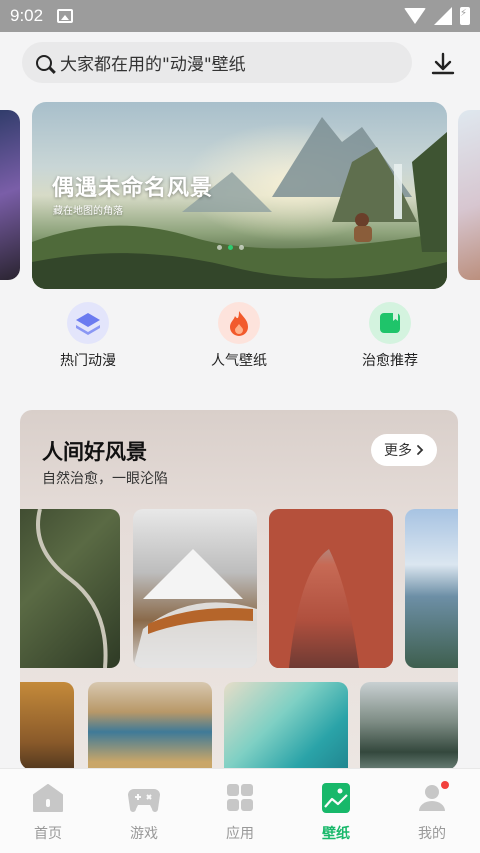 Image resolution: width=480 pixels, height=853 pixels. I want to click on wallpaper-icon, so click(336, 798).